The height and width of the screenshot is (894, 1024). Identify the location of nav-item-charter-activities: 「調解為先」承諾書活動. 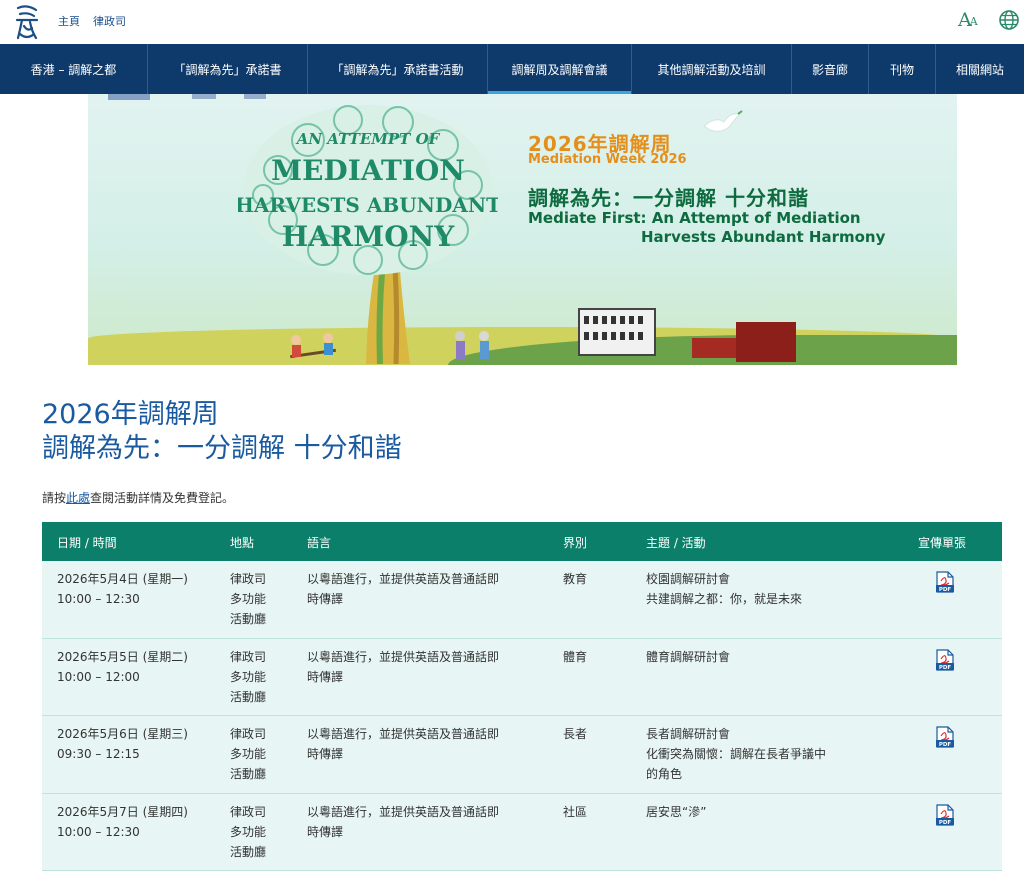
(398, 69).